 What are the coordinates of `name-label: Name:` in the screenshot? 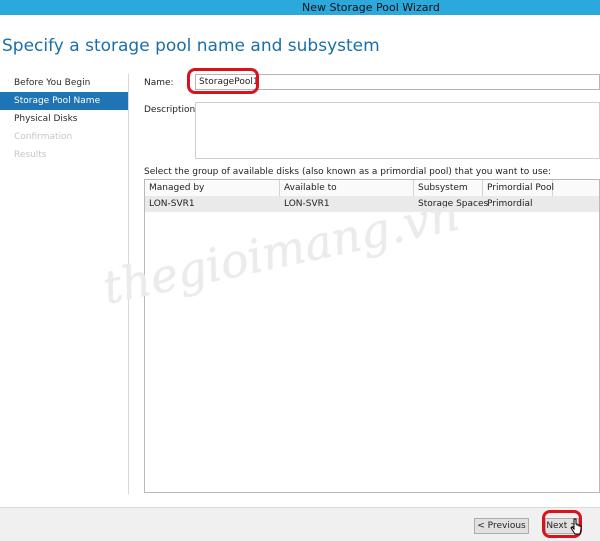 It's located at (159, 83).